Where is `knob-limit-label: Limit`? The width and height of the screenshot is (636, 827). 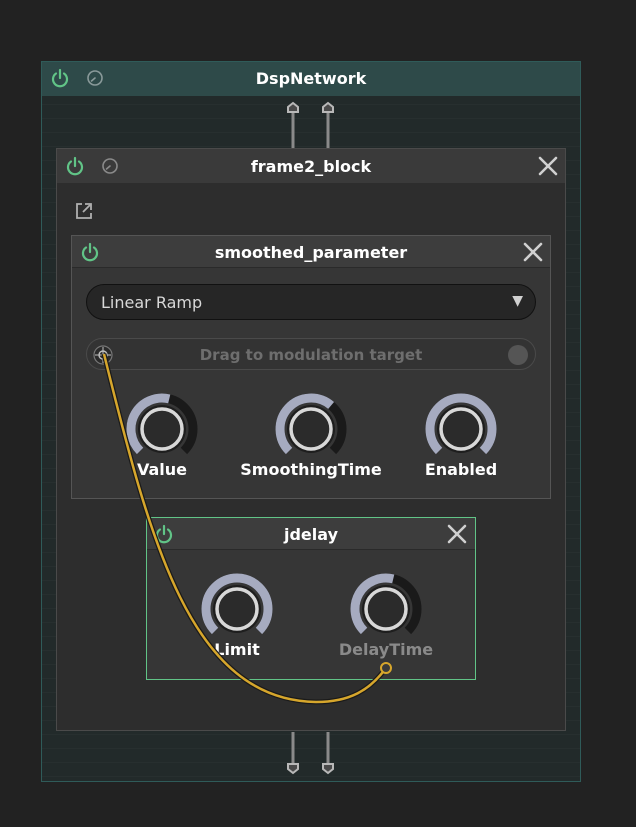 knob-limit-label: Limit is located at coordinates (237, 649).